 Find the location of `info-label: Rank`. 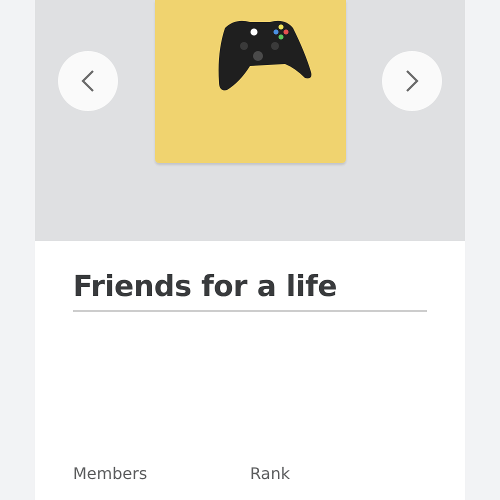

info-label: Rank is located at coordinates (270, 473).